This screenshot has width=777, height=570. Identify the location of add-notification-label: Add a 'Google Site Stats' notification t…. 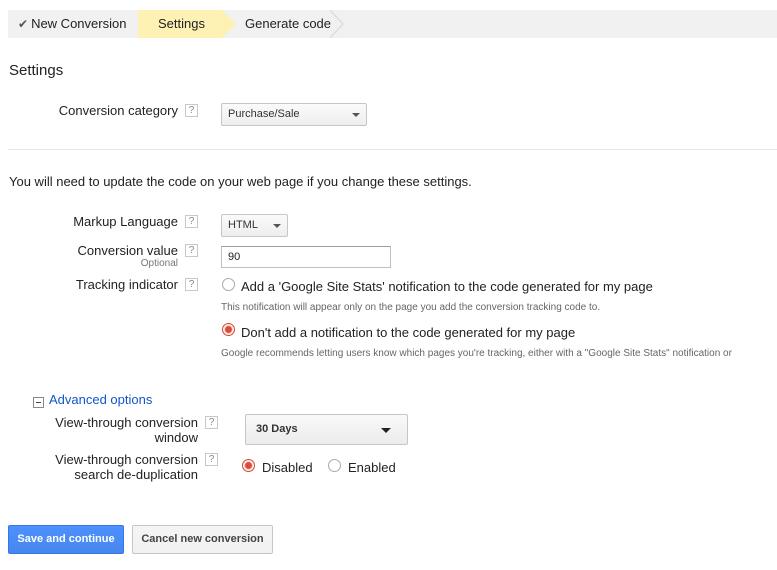
(447, 286).